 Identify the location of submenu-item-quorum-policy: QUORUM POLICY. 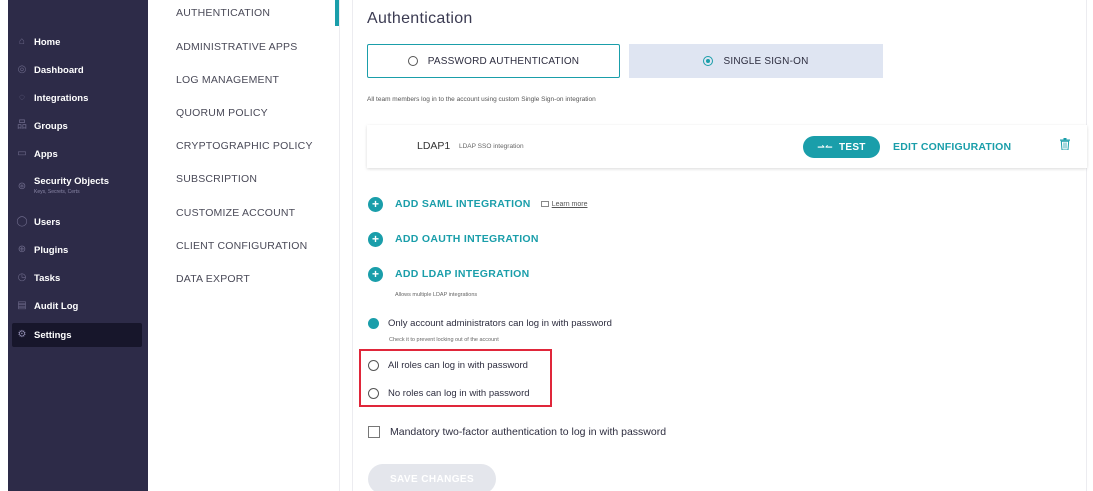
(222, 113).